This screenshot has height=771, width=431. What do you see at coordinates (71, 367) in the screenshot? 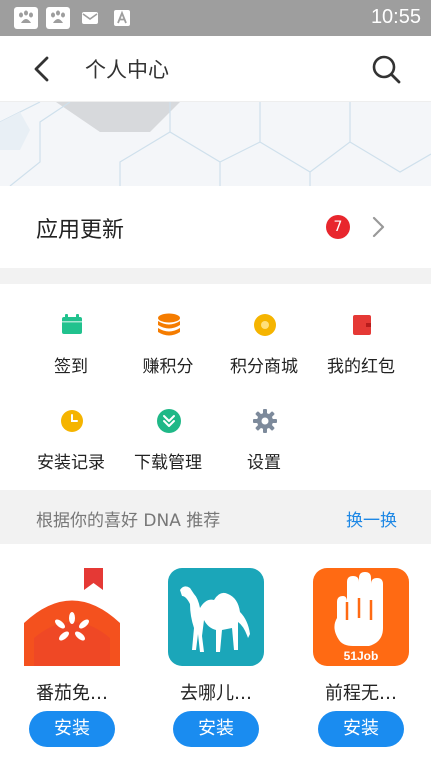
I see `menu-item-label: 签到` at bounding box center [71, 367].